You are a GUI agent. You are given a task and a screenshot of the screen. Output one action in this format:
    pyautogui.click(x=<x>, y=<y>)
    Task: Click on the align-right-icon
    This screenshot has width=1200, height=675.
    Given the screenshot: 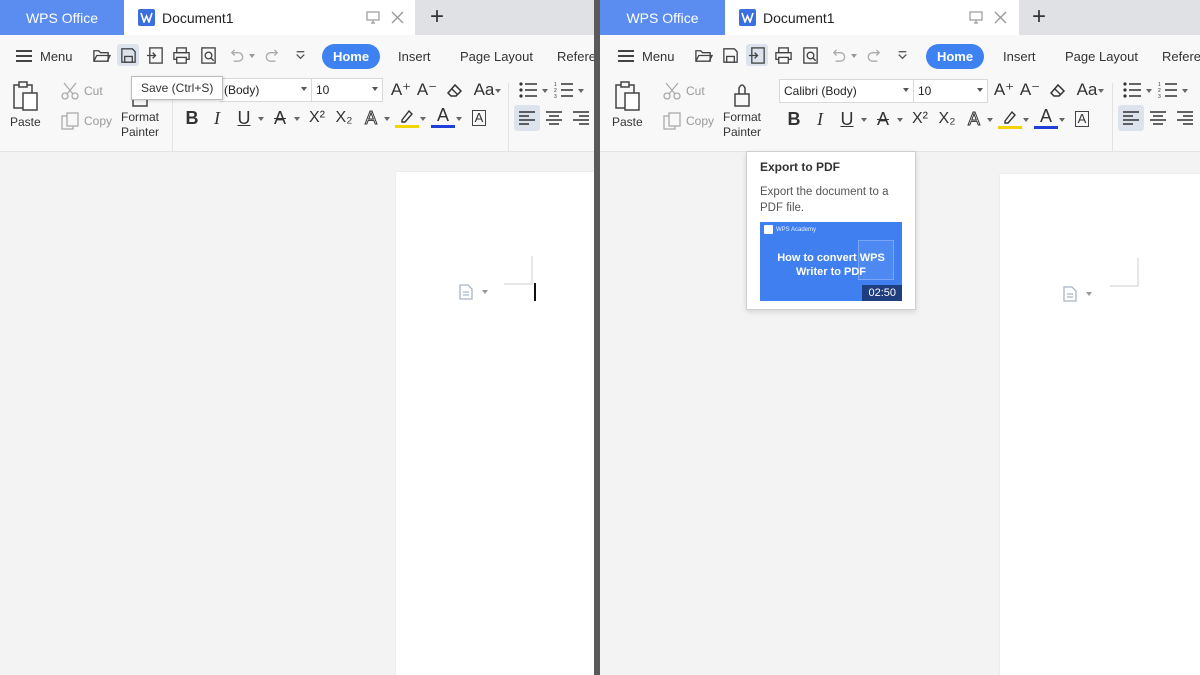 What is the action you would take?
    pyautogui.click(x=581, y=118)
    